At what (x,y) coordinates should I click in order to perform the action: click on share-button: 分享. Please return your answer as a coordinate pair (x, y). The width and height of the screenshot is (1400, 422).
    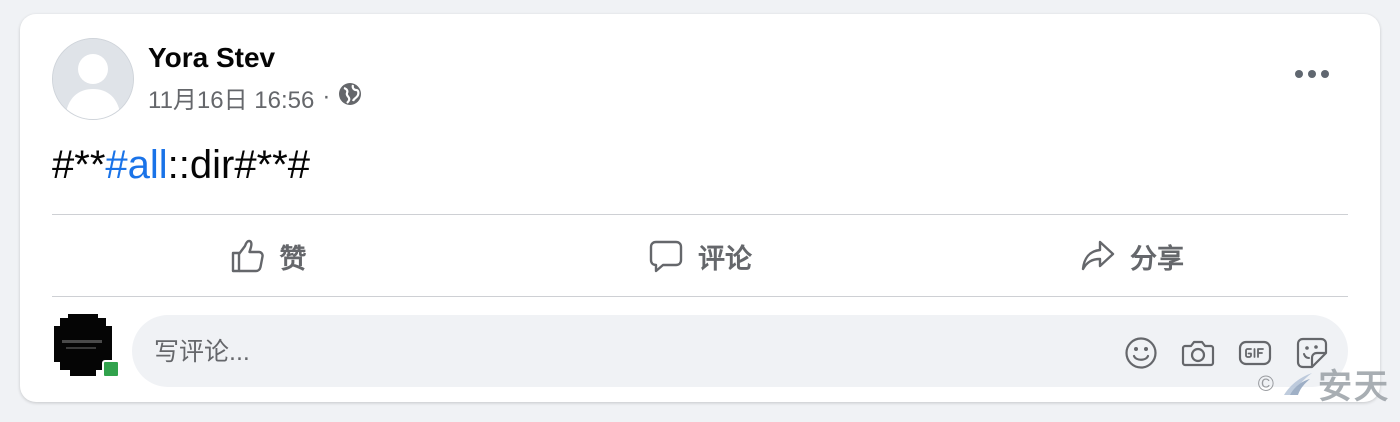
    Looking at the image, I should click on (1132, 256).